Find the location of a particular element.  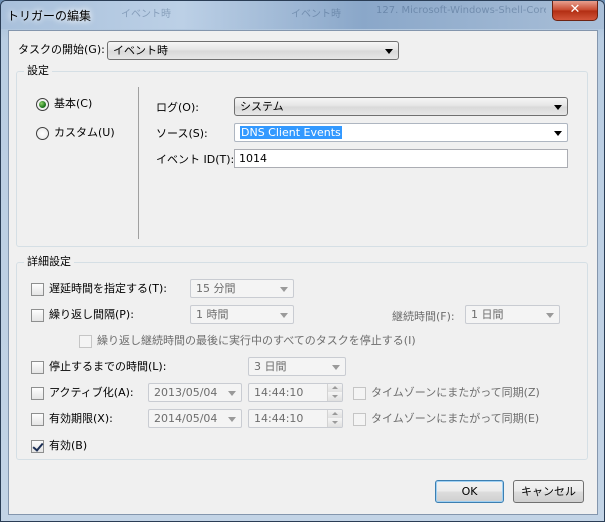

settings-group-title: 設定 is located at coordinates (38, 71).